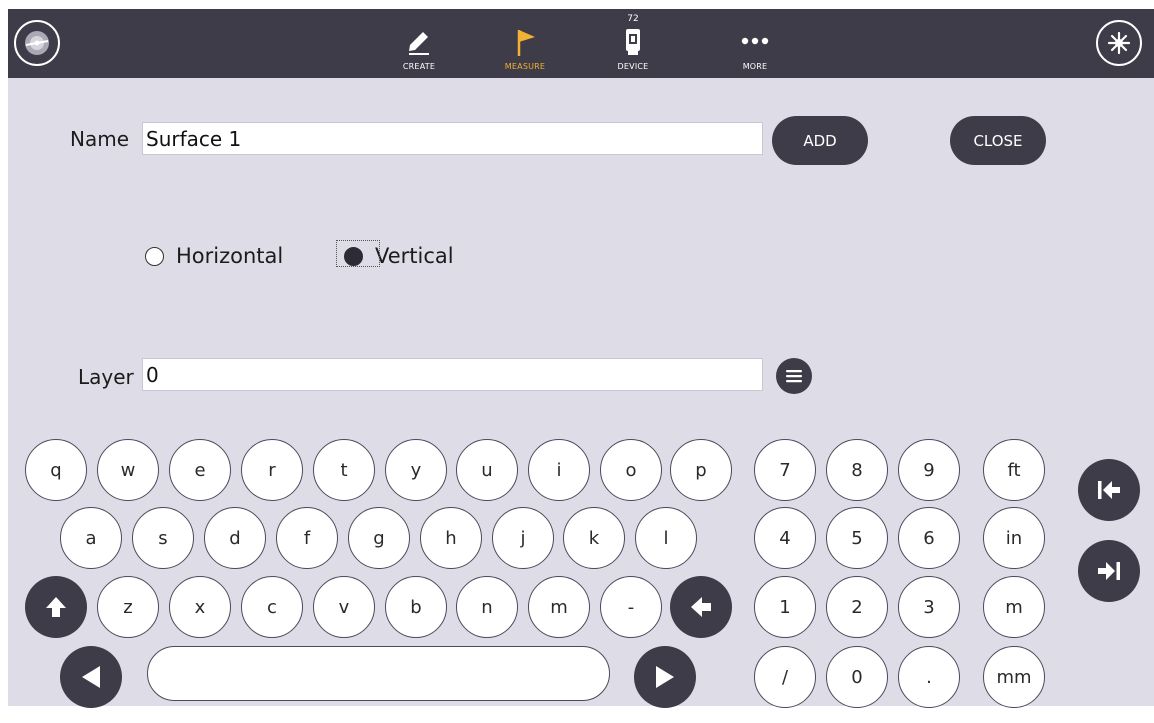 The height and width of the screenshot is (723, 1154). I want to click on key-i: i, so click(559, 470).